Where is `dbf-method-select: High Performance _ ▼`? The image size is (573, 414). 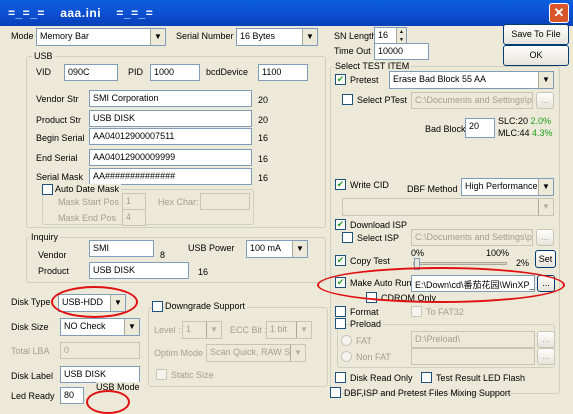 dbf-method-select: High Performance _ ▼ is located at coordinates (507, 187).